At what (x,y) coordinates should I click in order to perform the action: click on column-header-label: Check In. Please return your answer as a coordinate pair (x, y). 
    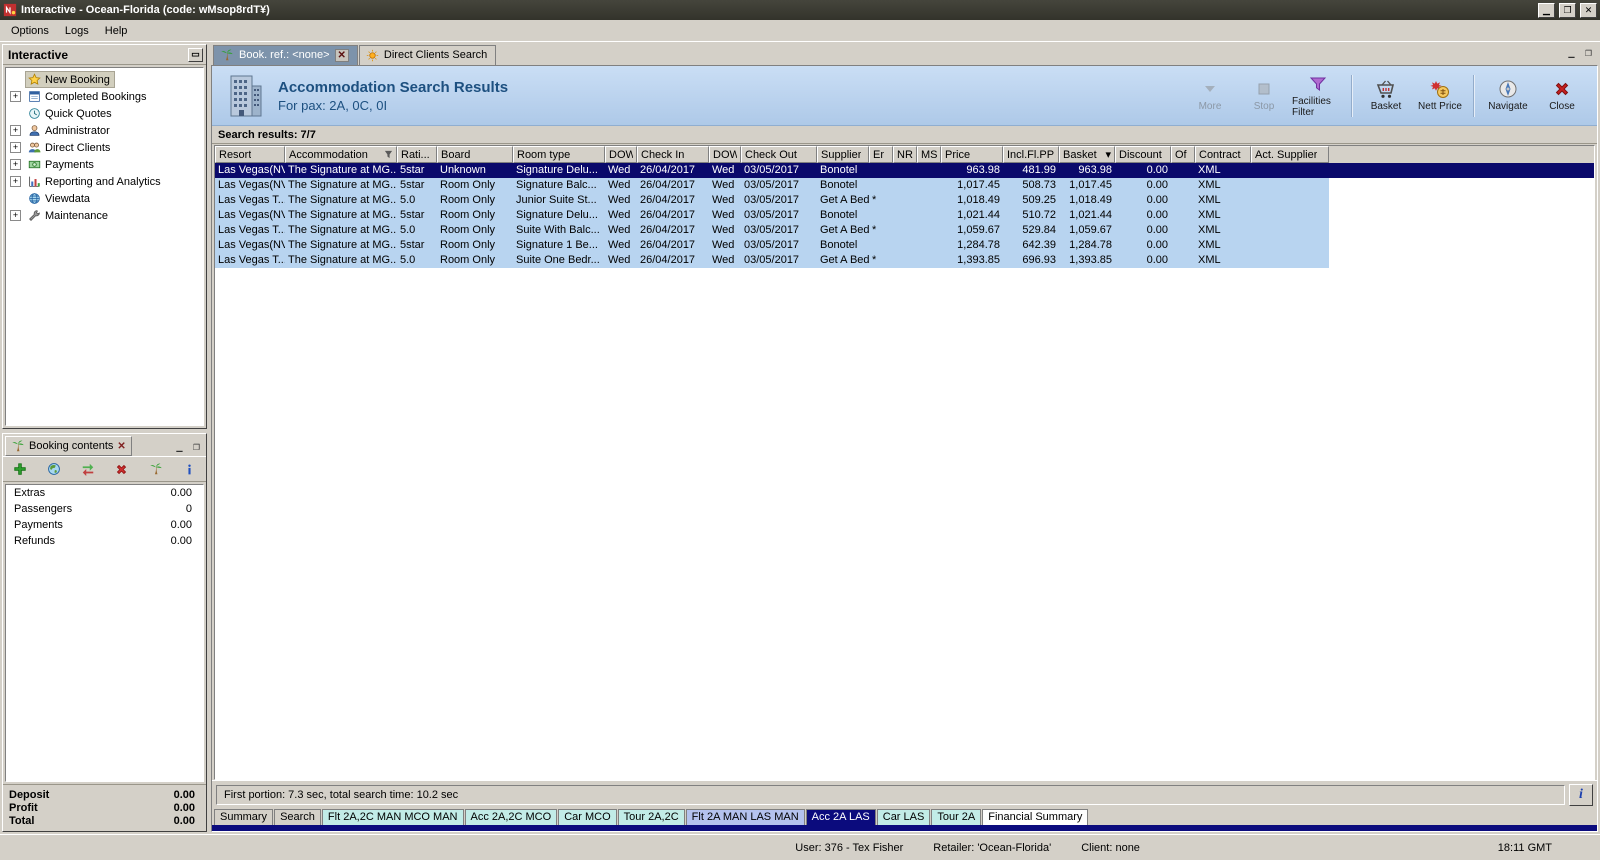
    Looking at the image, I should click on (663, 154).